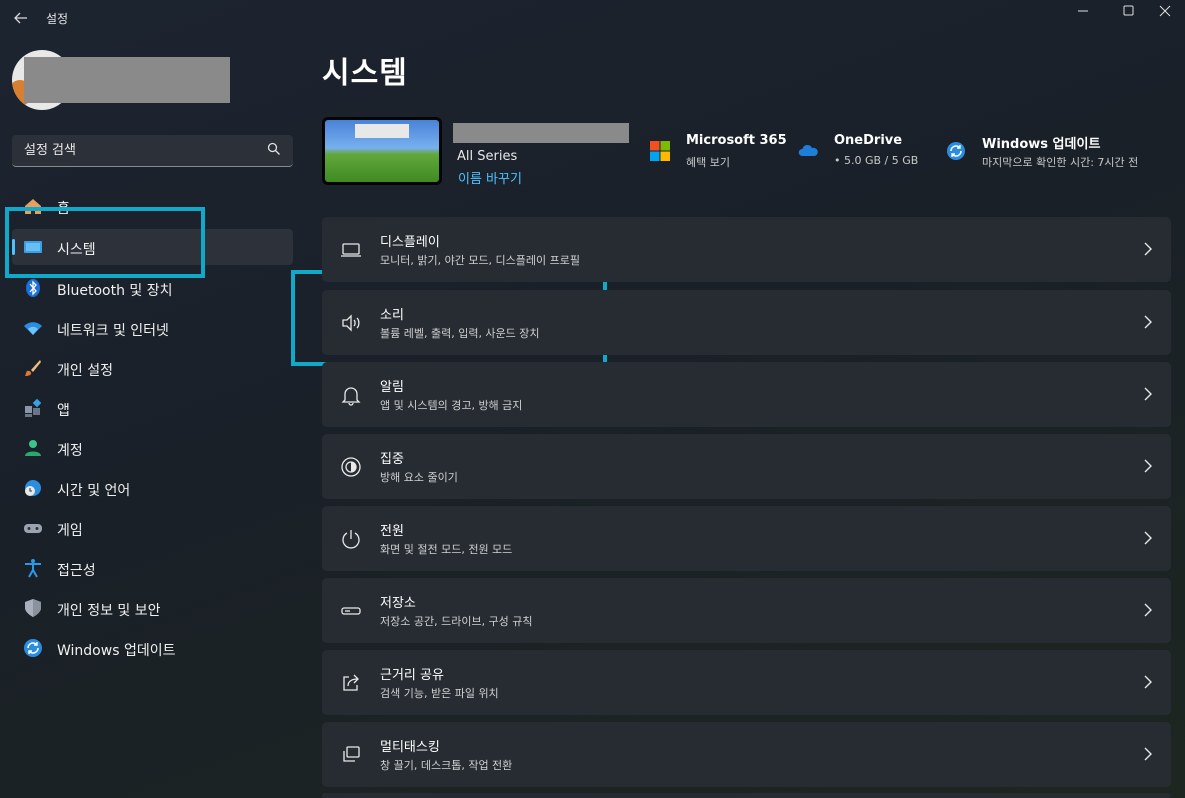  Describe the element at coordinates (33, 488) in the screenshot. I see `globe-clock-icon` at that location.